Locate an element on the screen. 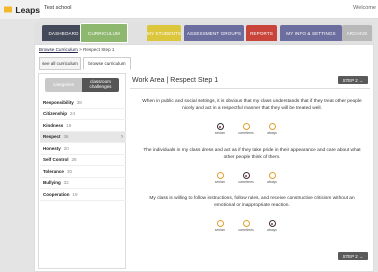 This screenshot has width=378, height=272. category-name: Responsibility is located at coordinates (58, 102).